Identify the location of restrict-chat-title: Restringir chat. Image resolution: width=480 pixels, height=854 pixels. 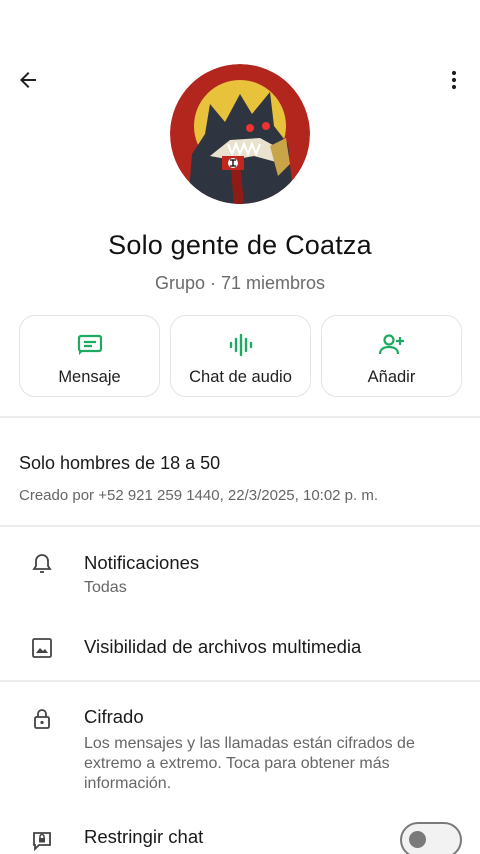
(144, 836).